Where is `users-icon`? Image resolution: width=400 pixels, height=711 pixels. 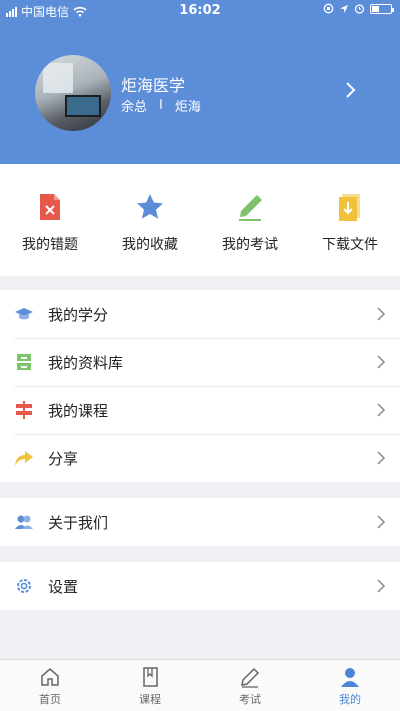 users-icon is located at coordinates (24, 522).